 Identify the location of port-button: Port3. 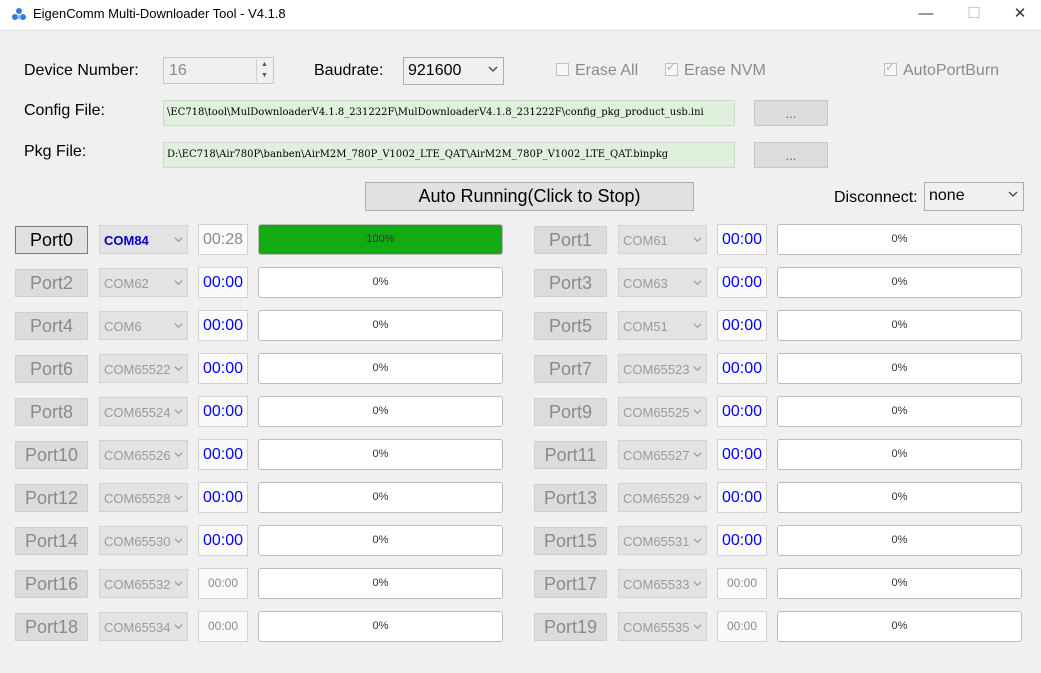
(570, 283).